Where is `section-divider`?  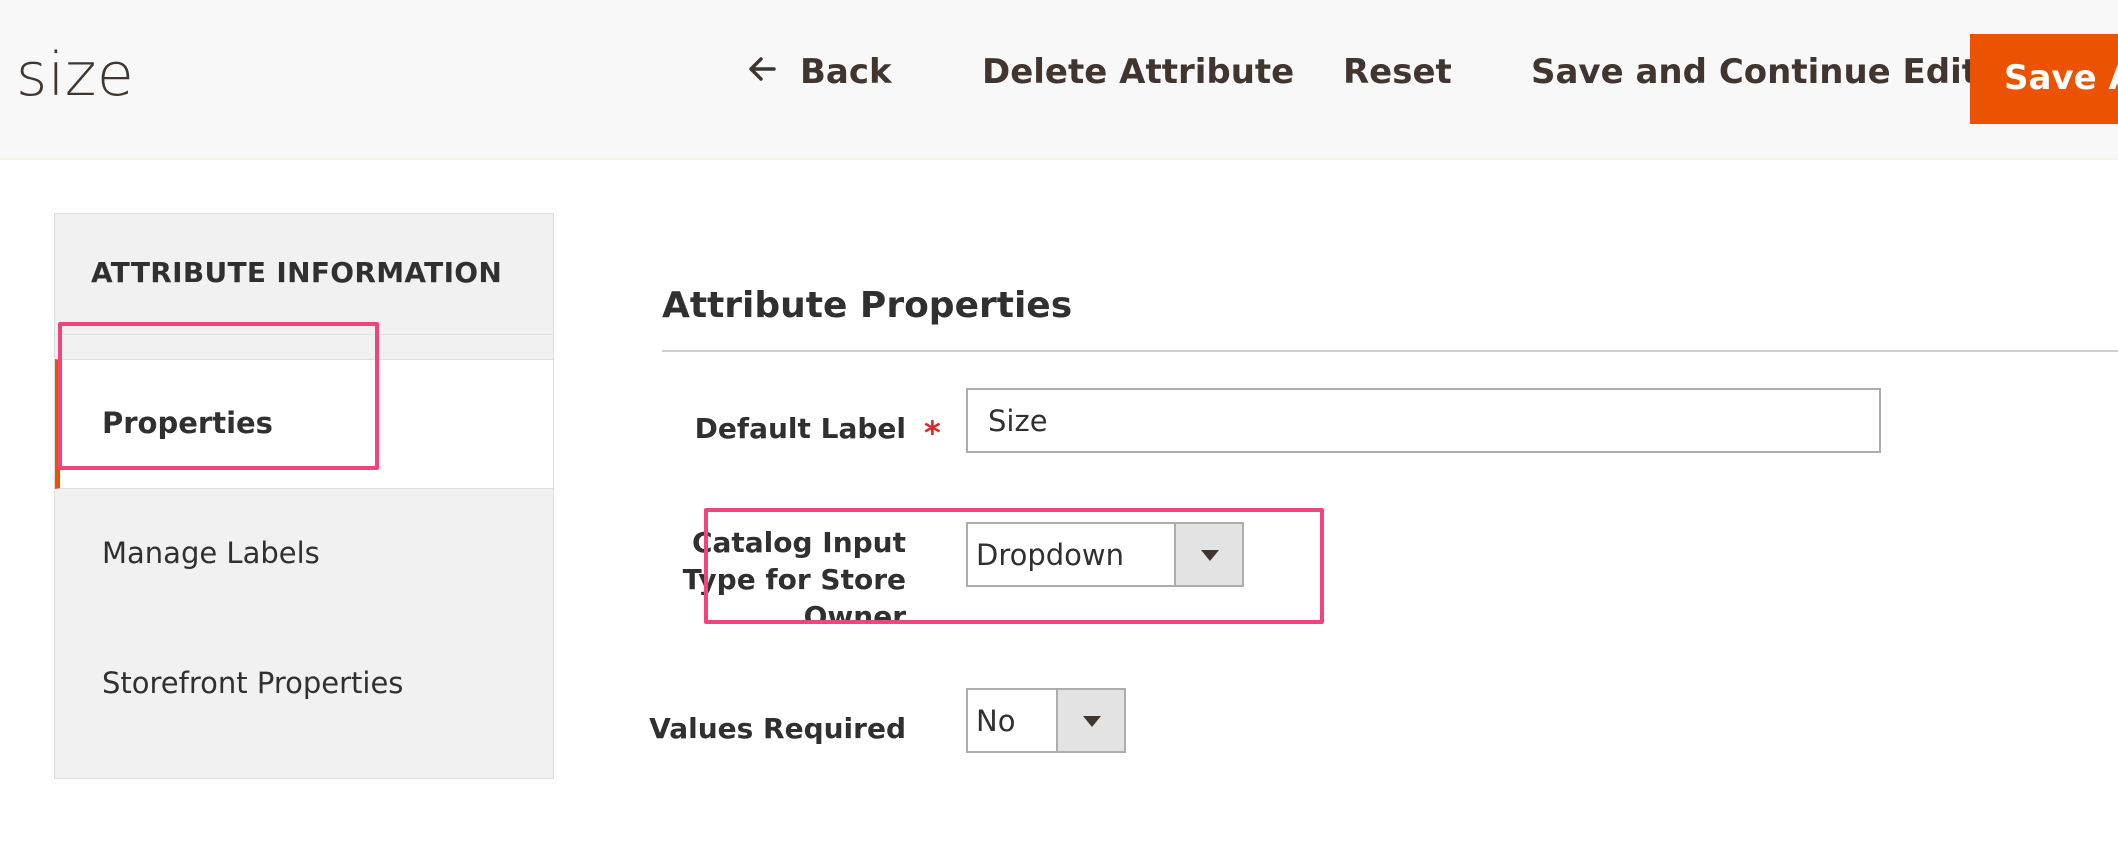 section-divider is located at coordinates (1390, 351).